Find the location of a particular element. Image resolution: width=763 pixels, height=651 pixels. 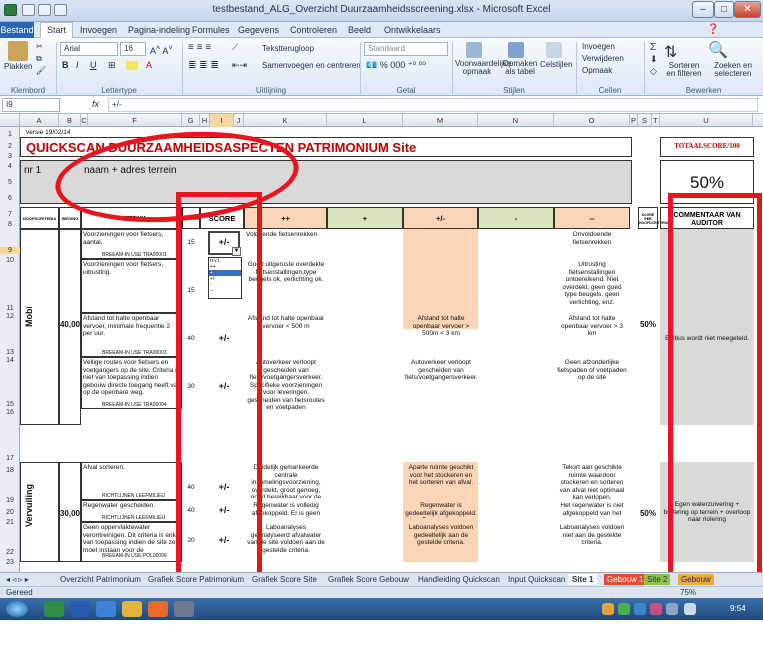

delete-cells-button: Verwijderen is located at coordinates (603, 58).